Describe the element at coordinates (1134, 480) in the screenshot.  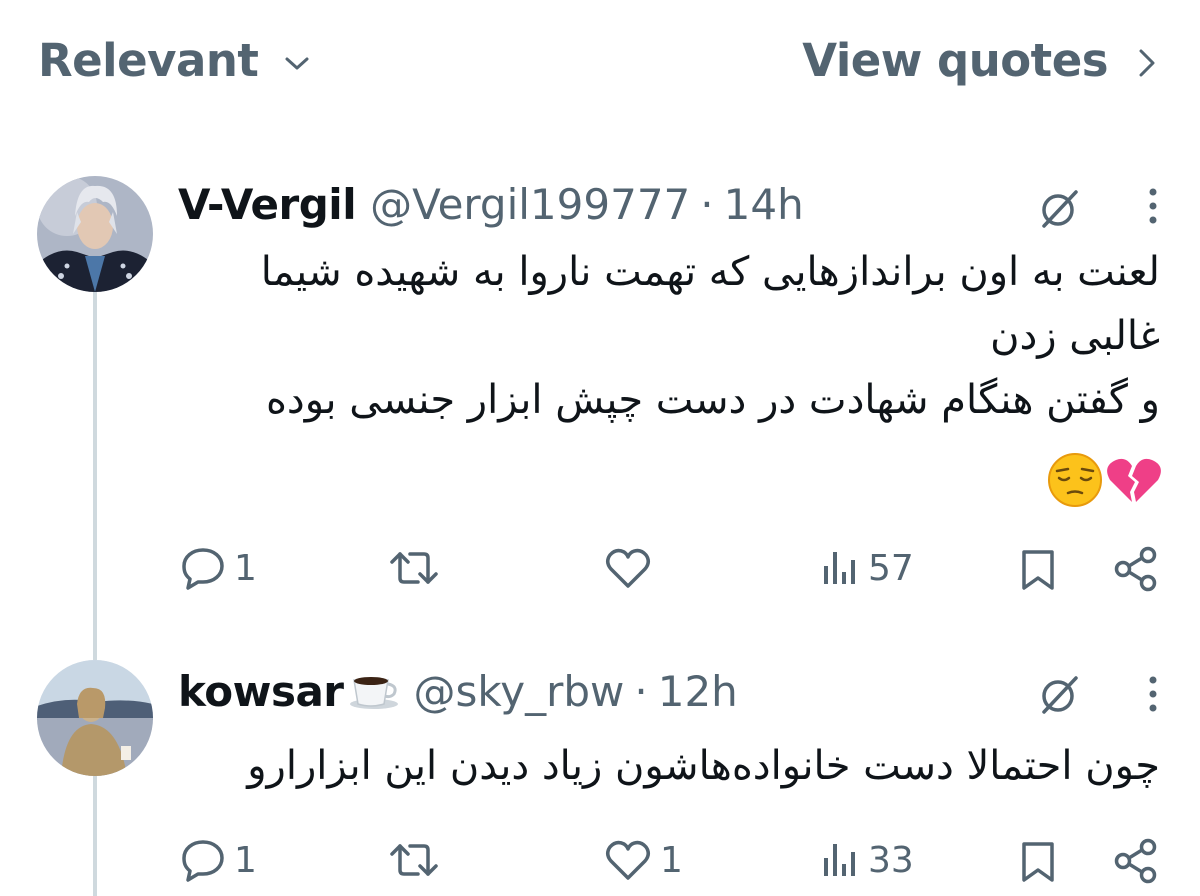
I see `broken-heart-emoji` at that location.